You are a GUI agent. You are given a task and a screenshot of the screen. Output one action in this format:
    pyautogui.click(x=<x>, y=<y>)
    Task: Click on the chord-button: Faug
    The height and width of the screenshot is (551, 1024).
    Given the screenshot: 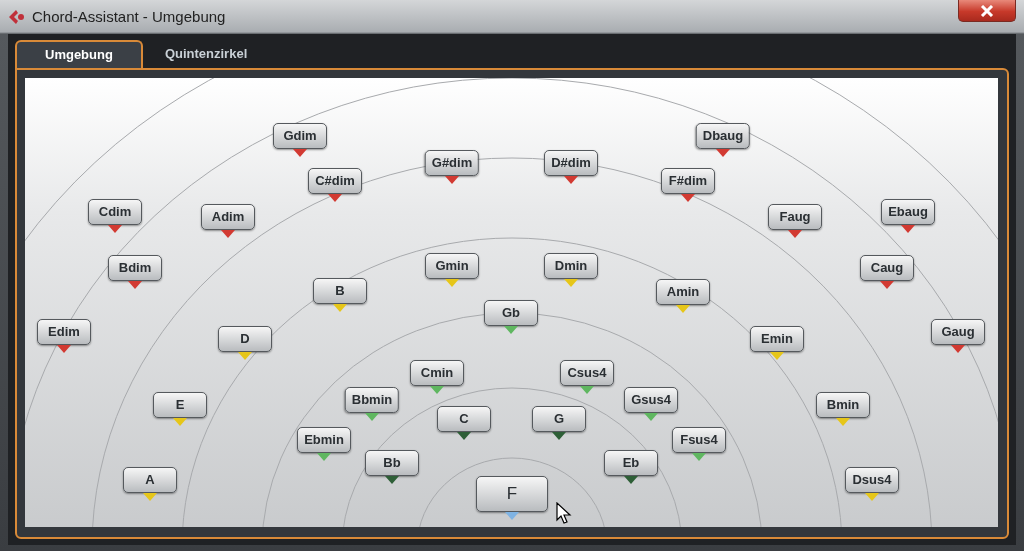 What is the action you would take?
    pyautogui.click(x=795, y=217)
    